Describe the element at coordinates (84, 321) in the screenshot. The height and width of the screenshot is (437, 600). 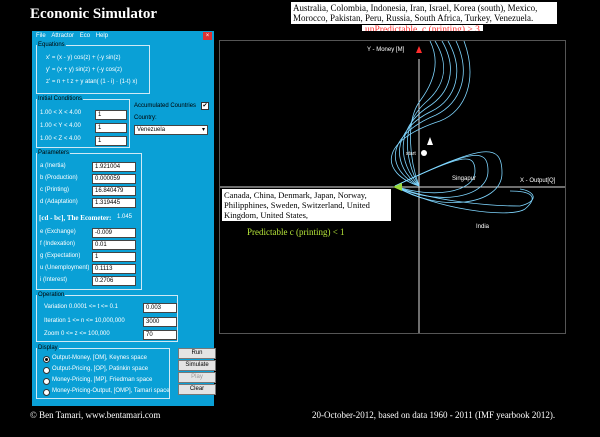
I see `iteration-label: Iteration 1 <= n <= 10,000,000` at that location.